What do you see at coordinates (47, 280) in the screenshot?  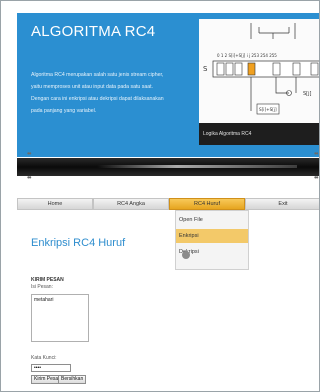 I see `section-label: KIRIM PESAN` at bounding box center [47, 280].